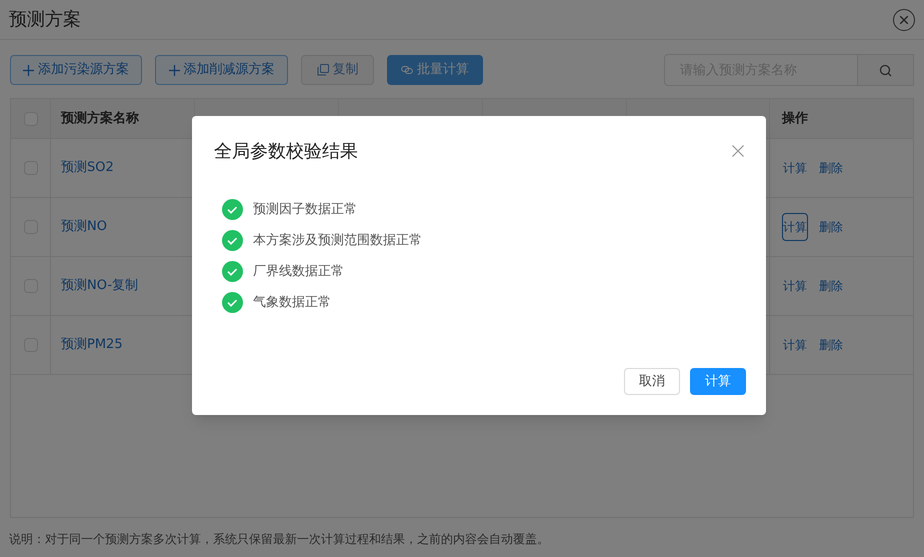 This screenshot has height=557, width=924. I want to click on note-text: 说明：对于同一个预测方案多次计算，系统只保留最新一次计算过程和结果，之前的内容会自动覆盖。, so click(279, 539).